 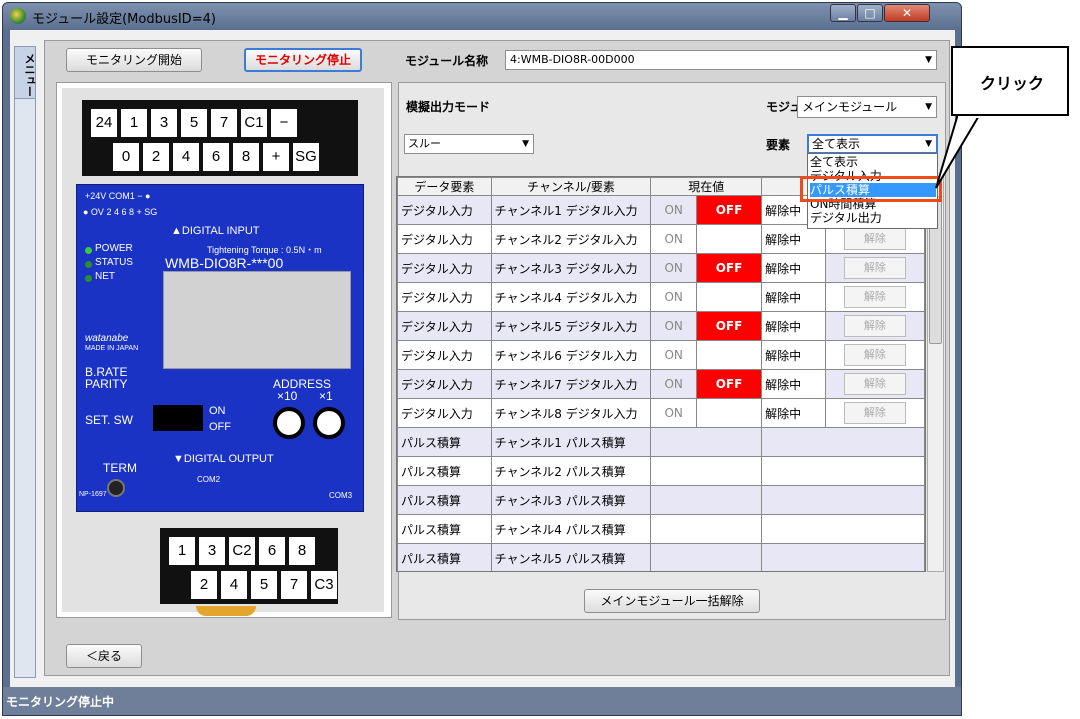 I want to click on cell-channel: チャンネル4 デジタル入力, so click(x=571, y=297).